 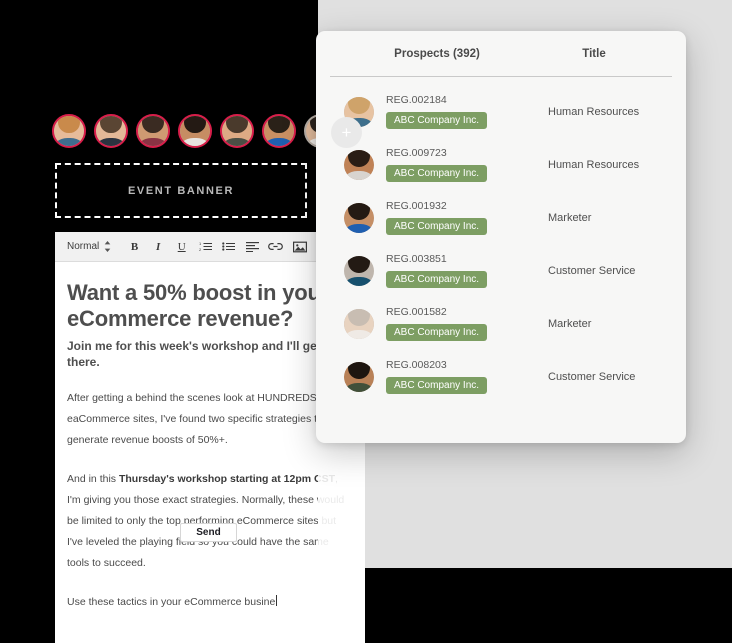 What do you see at coordinates (594, 53) in the screenshot?
I see `column-header-title: Title` at bounding box center [594, 53].